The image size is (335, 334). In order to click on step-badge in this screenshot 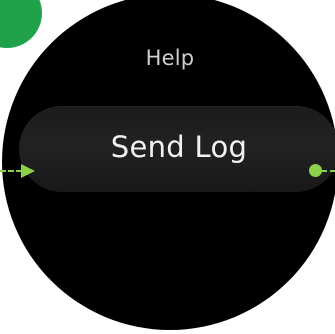, I will do `click(21, 24)`.